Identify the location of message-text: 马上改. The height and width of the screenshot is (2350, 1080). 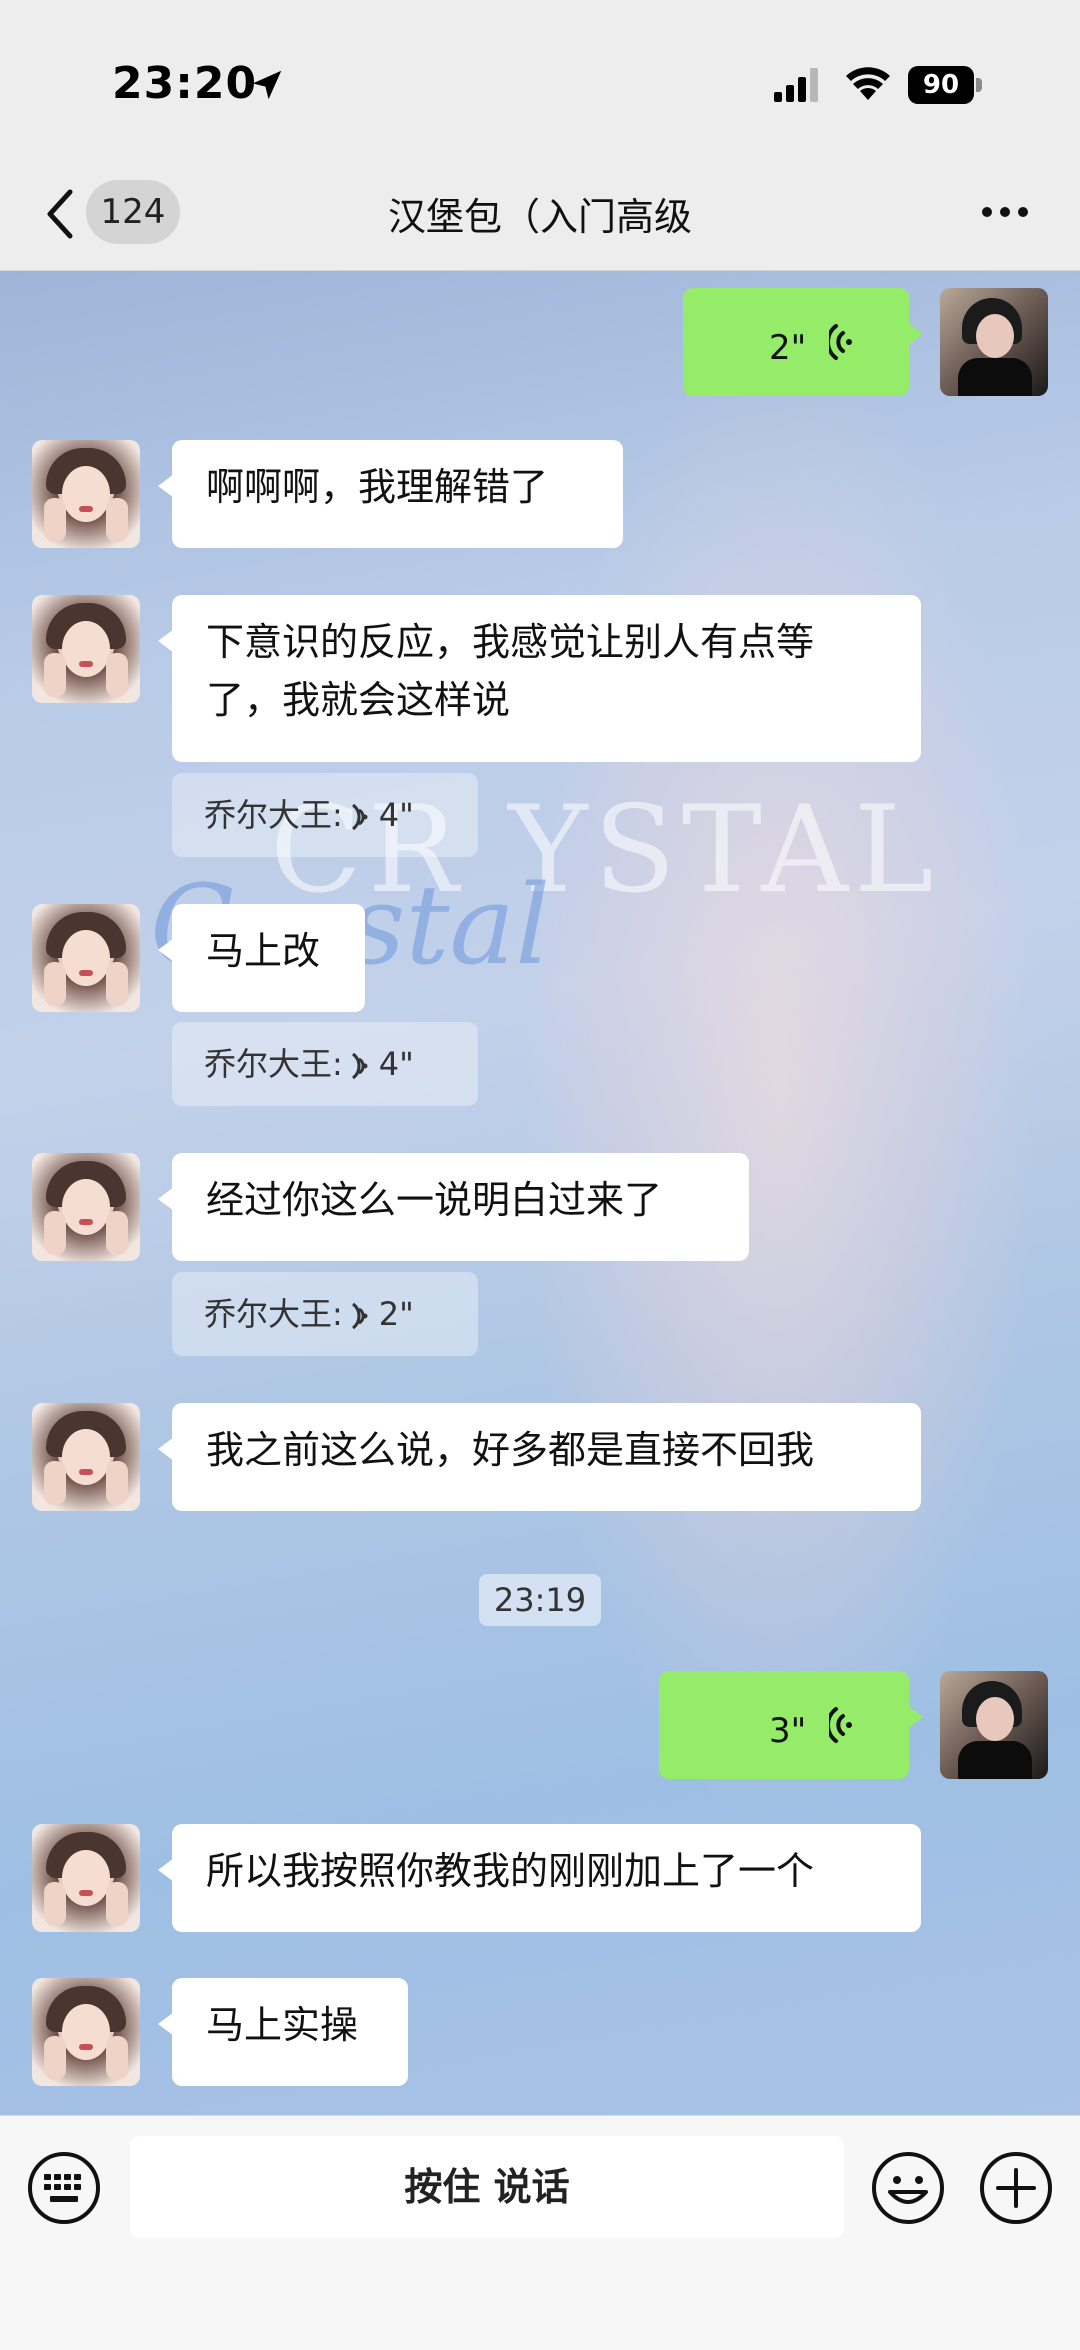
(263, 951).